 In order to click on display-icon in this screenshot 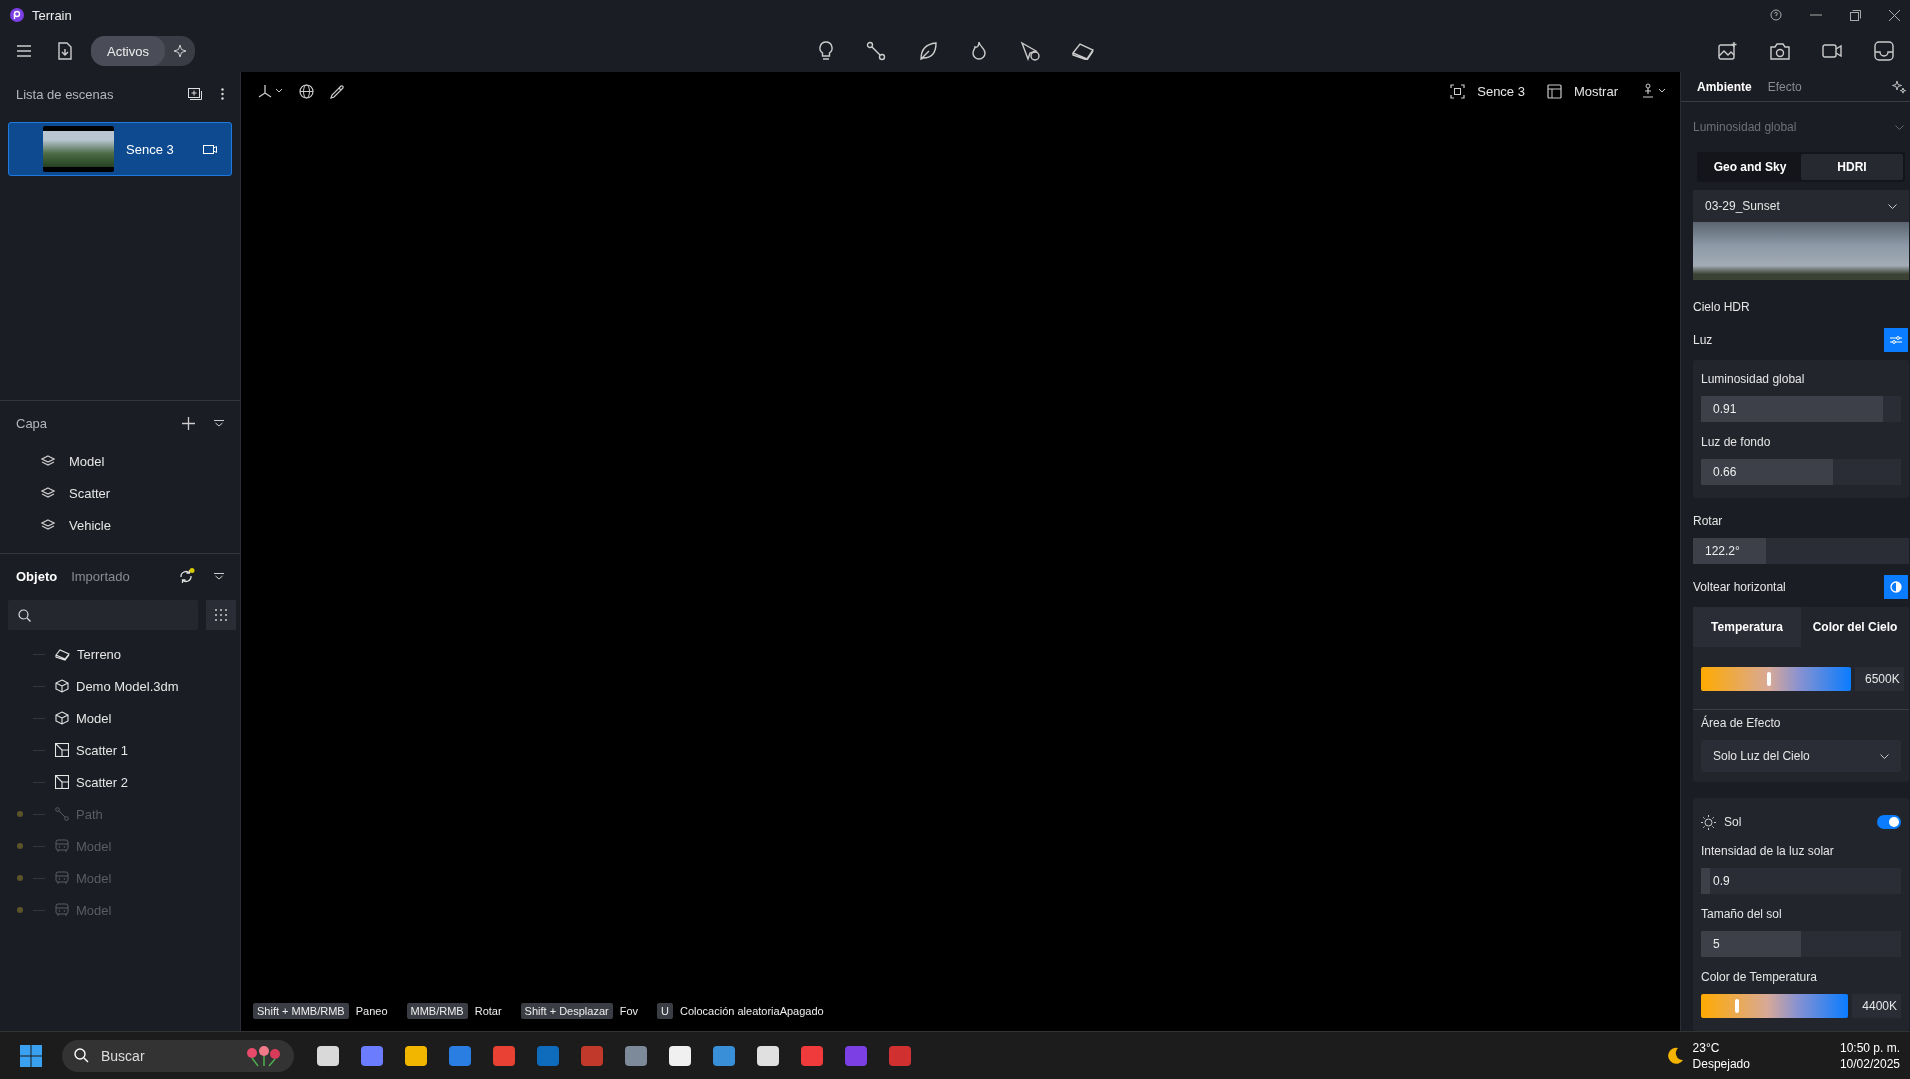, I will do `click(1554, 91)`.